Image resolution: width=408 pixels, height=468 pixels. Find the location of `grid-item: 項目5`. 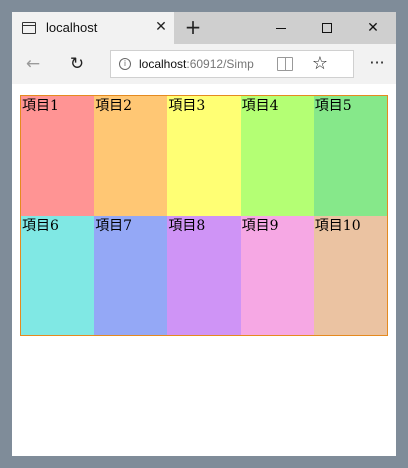

grid-item: 項目5 is located at coordinates (350, 156).